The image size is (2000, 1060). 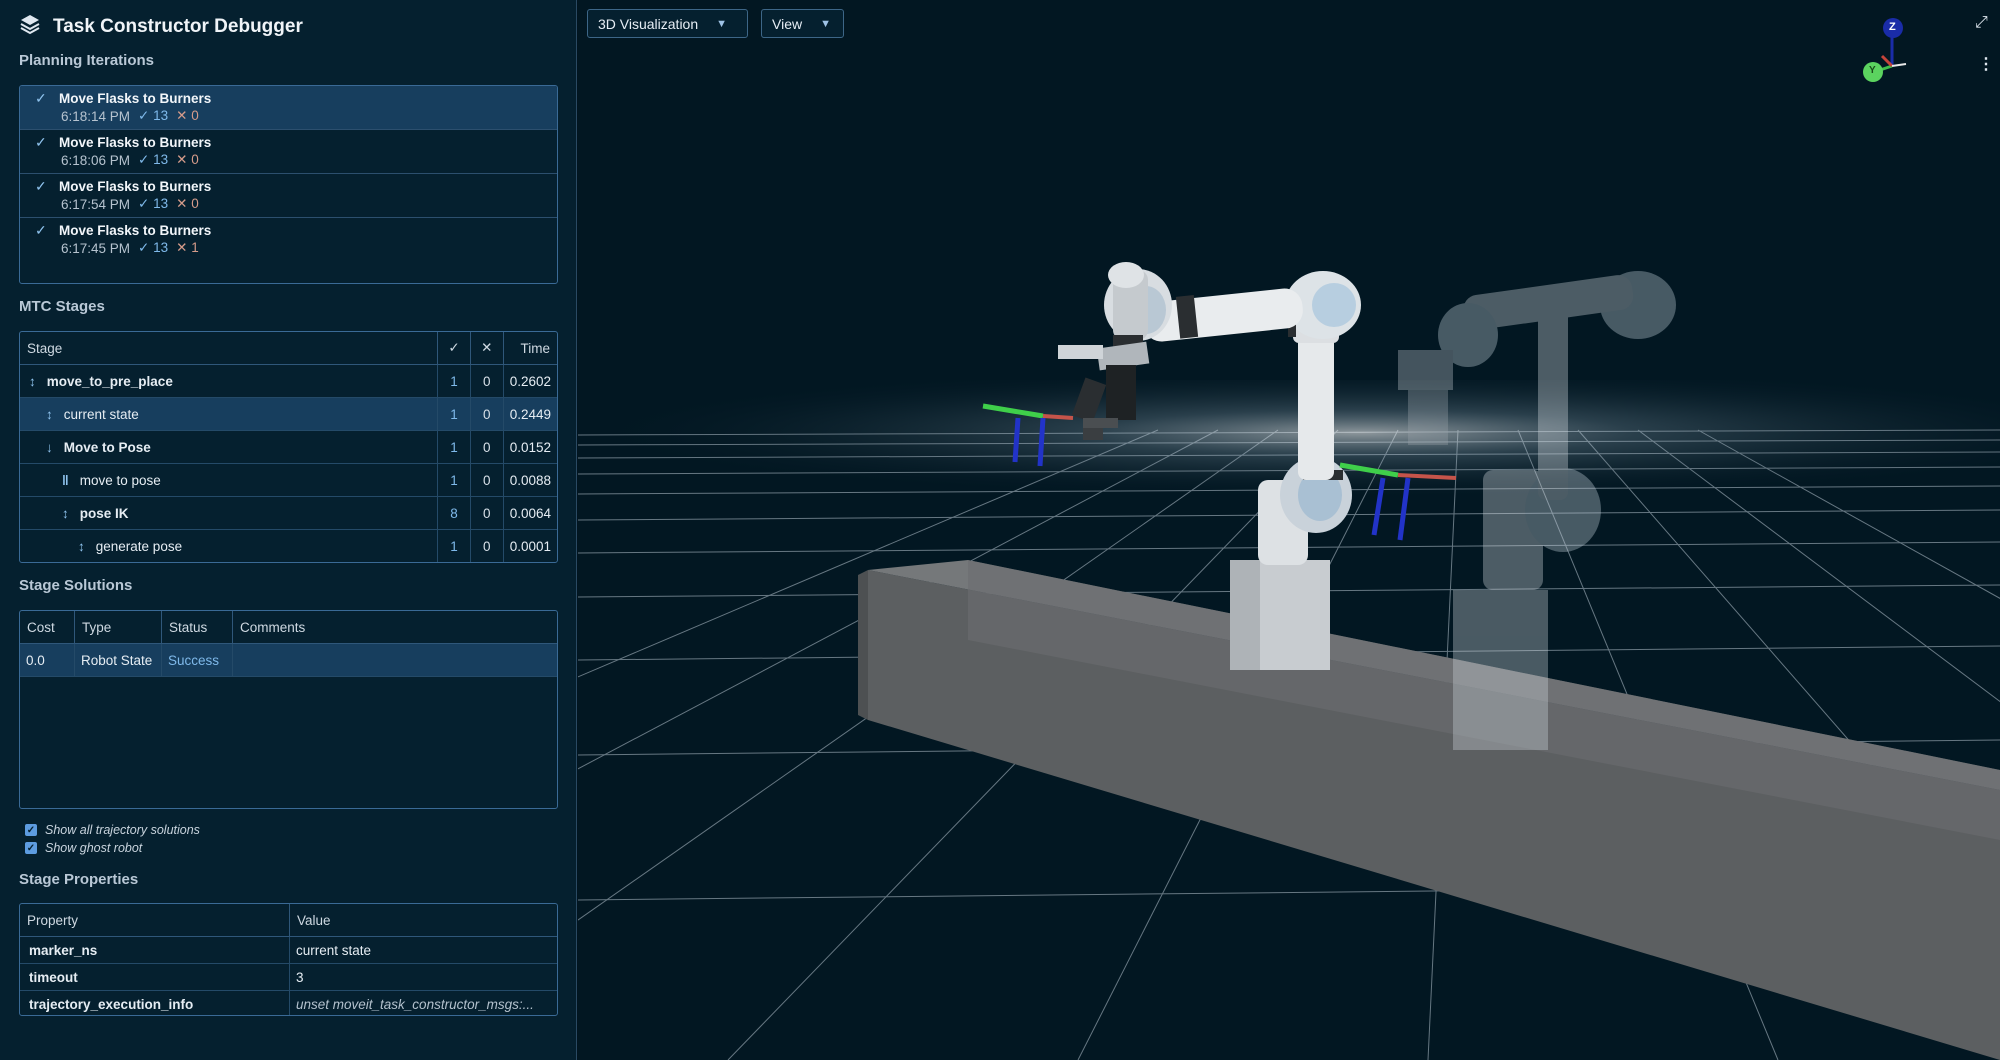 What do you see at coordinates (31, 848) in the screenshot?
I see `checkbox-checked-icon: ✓` at bounding box center [31, 848].